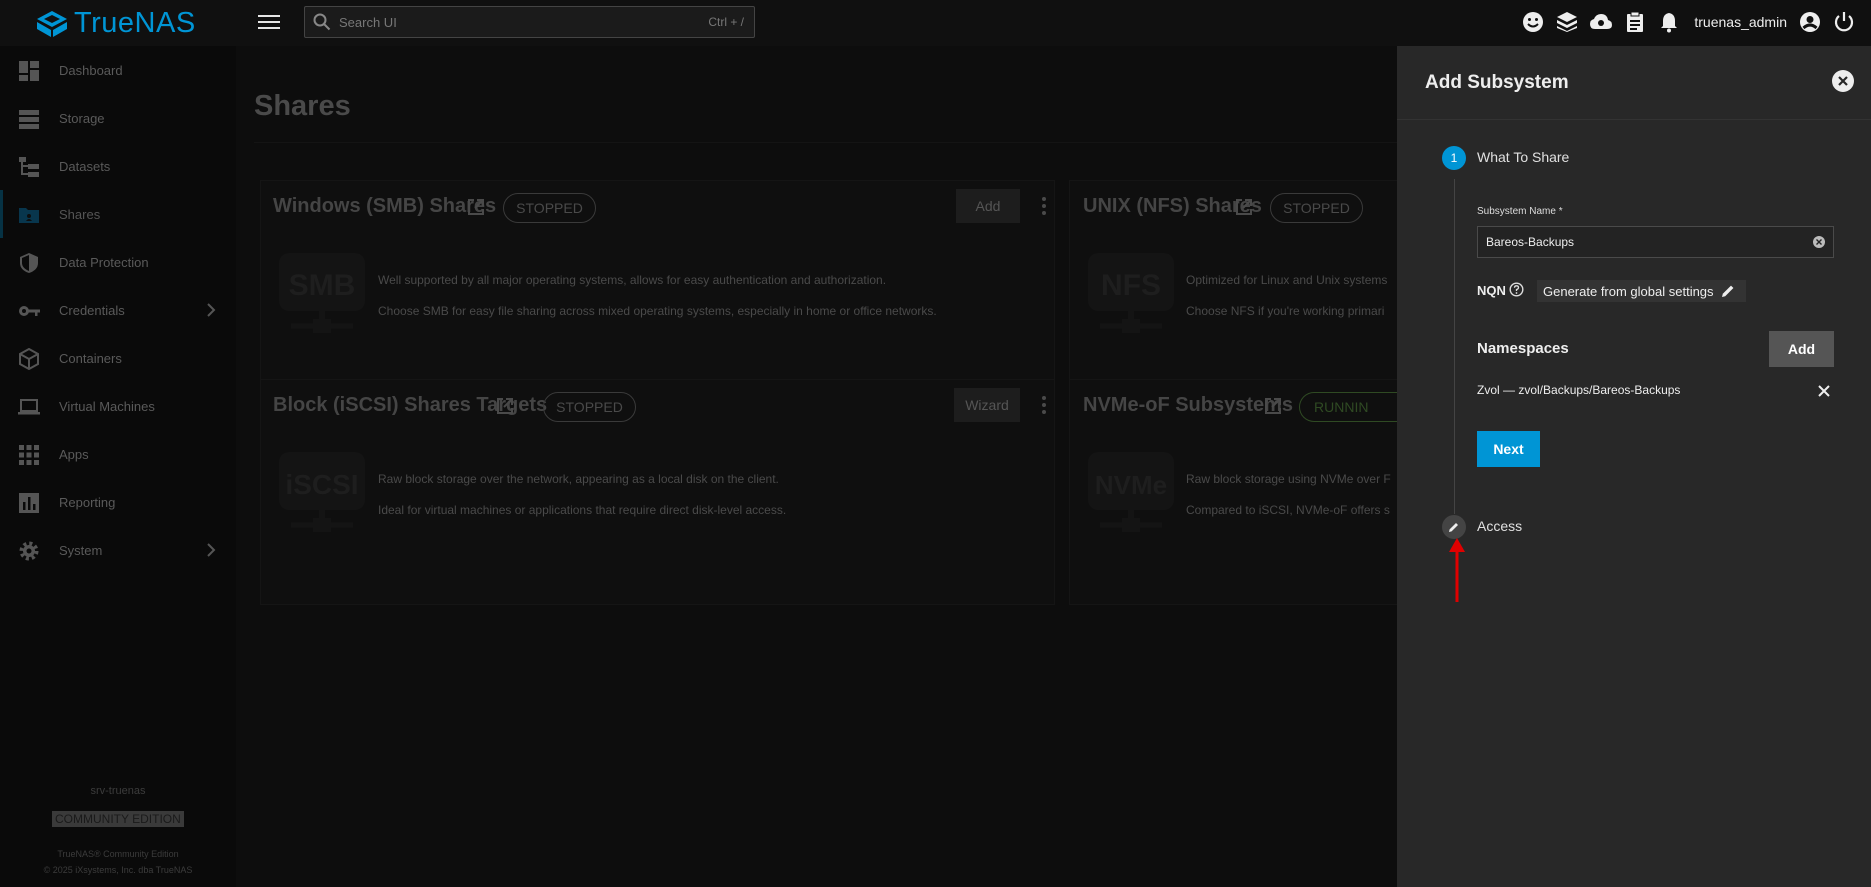 The width and height of the screenshot is (1871, 887). Describe the element at coordinates (1454, 346) in the screenshot. I see `stepper-line` at that location.